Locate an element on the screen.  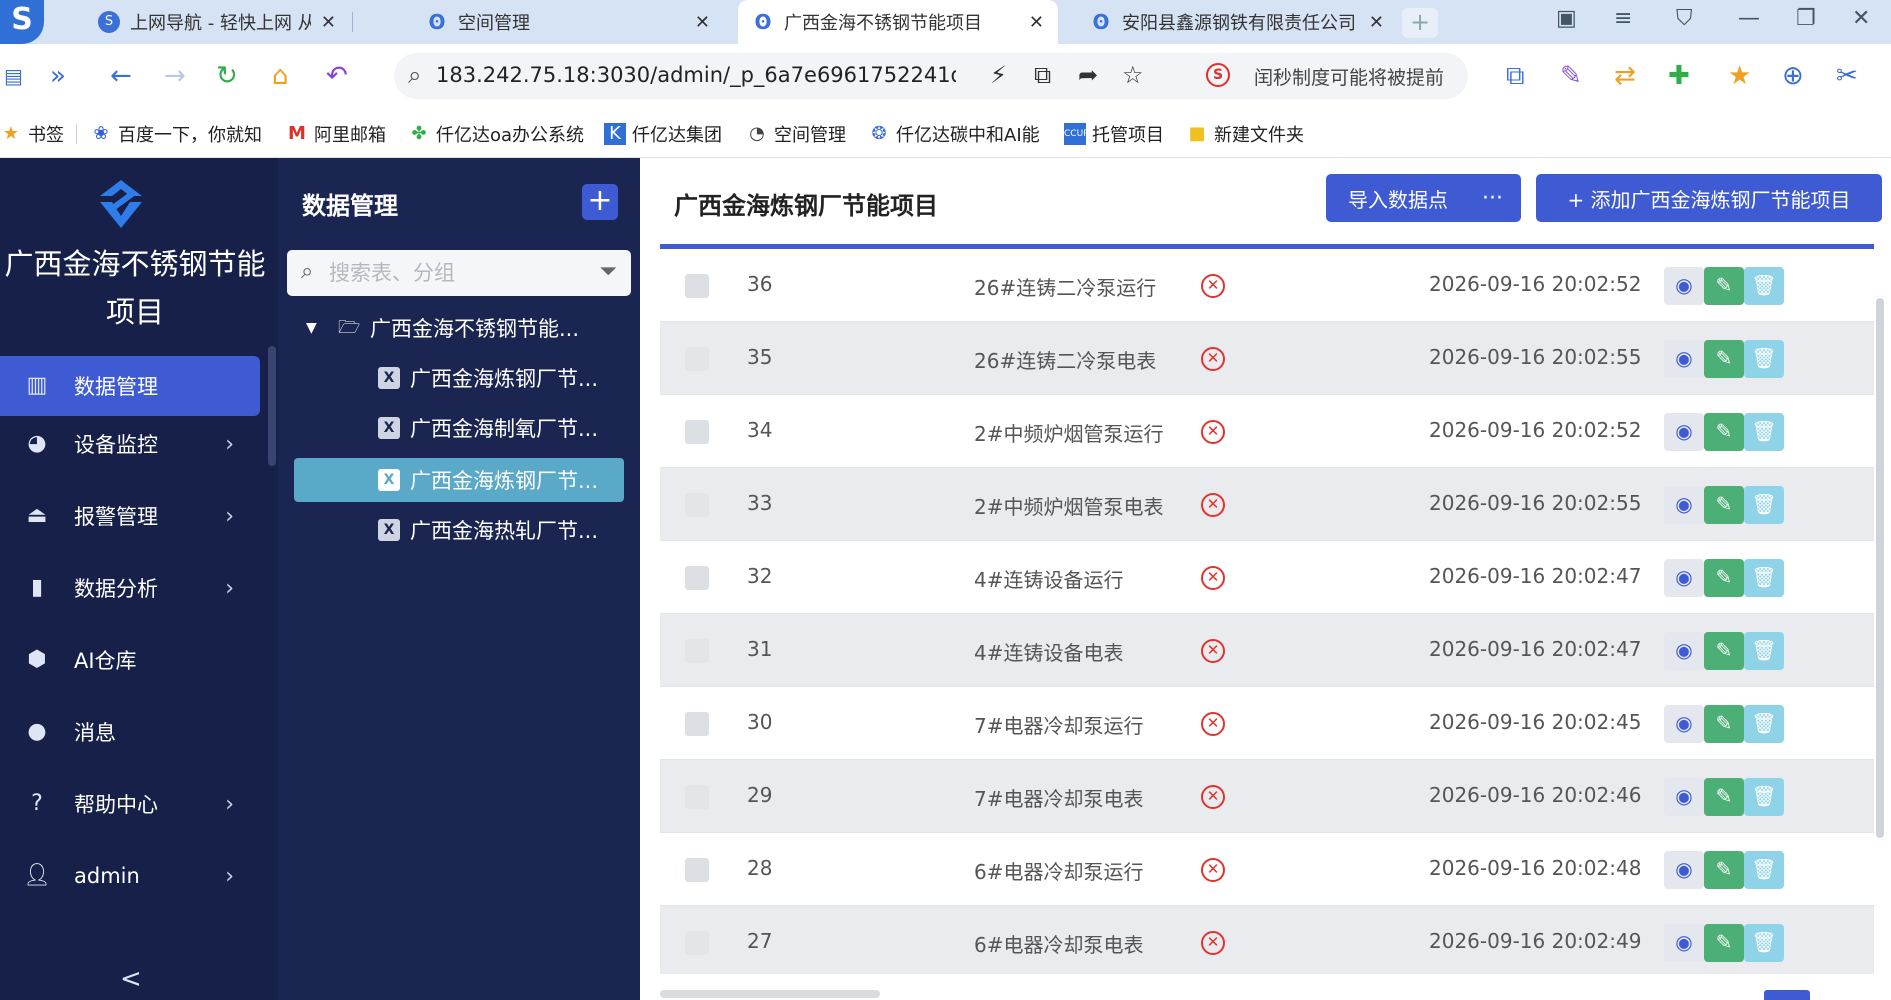
back-icon: ← is located at coordinates (121, 76).